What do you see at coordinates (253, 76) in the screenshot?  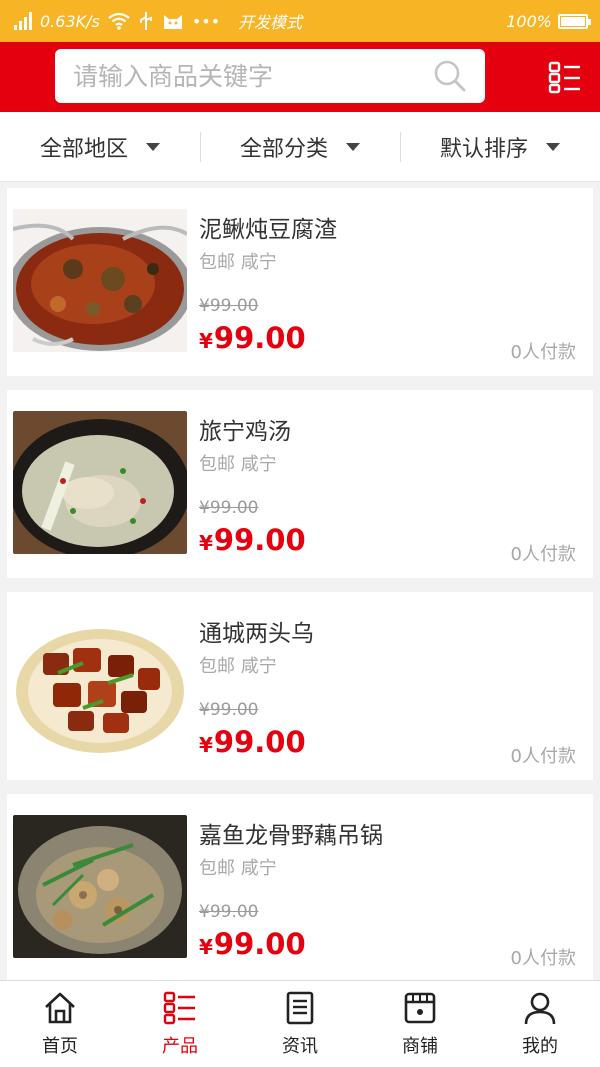 I see `search-input` at bounding box center [253, 76].